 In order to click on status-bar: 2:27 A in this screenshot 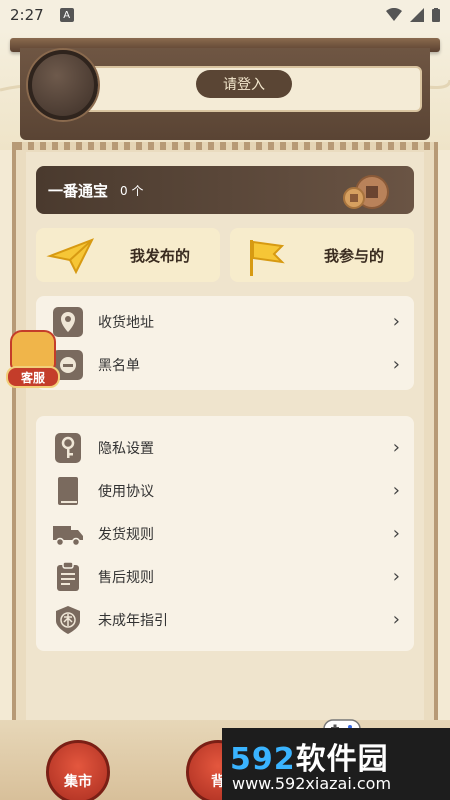, I will do `click(225, 15)`.